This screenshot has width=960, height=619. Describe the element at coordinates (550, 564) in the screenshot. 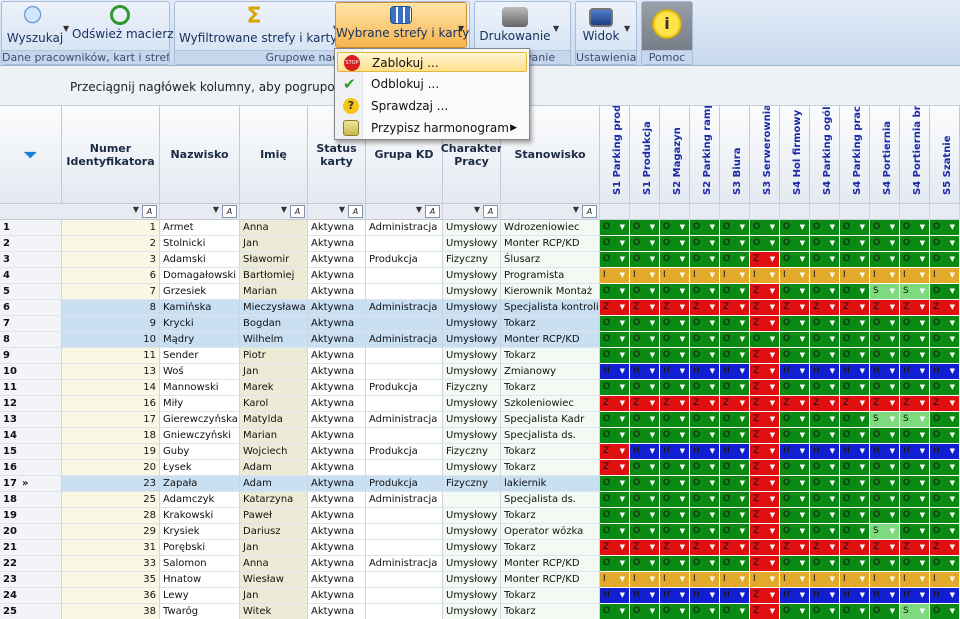

I see `table-cell-pos: Monter RCP/KD` at that location.